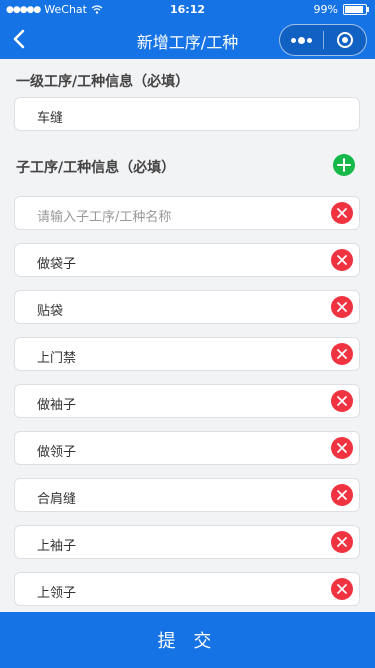 This screenshot has width=375, height=668. What do you see at coordinates (187, 213) in the screenshot?
I see `sub-input-new: 请输入子工序/工种名称` at bounding box center [187, 213].